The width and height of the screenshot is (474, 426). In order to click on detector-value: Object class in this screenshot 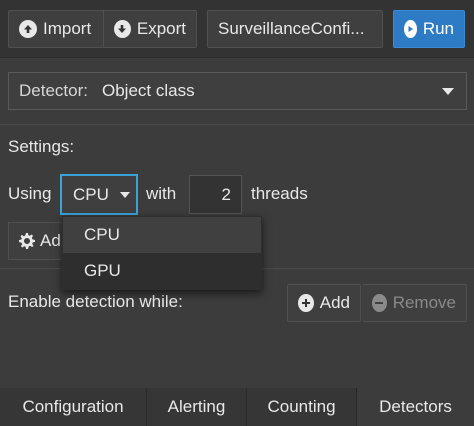, I will do `click(148, 90)`.